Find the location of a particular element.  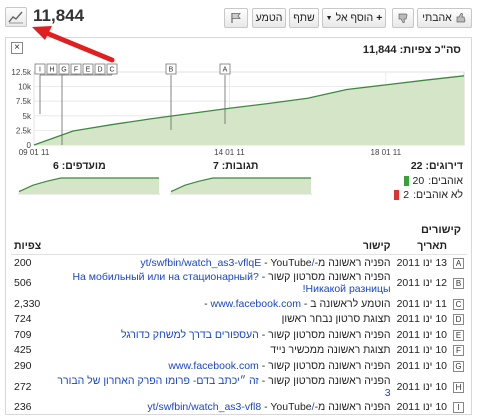

comments-summary: תגובות: 7 is located at coordinates (235, 166).